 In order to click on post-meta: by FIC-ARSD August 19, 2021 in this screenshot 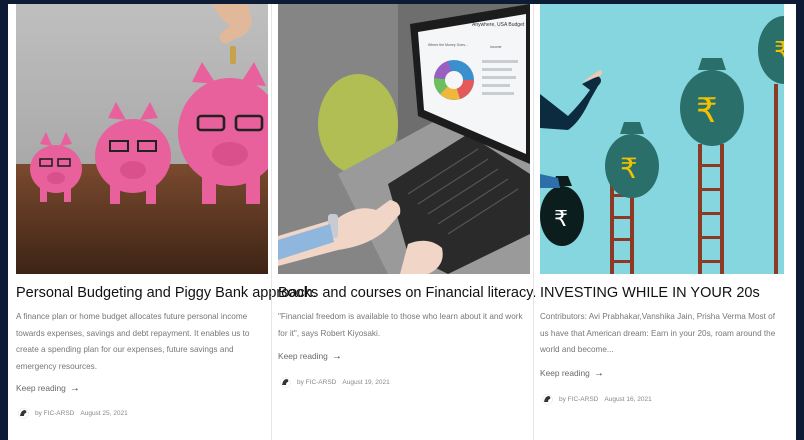, I will do `click(335, 382)`.